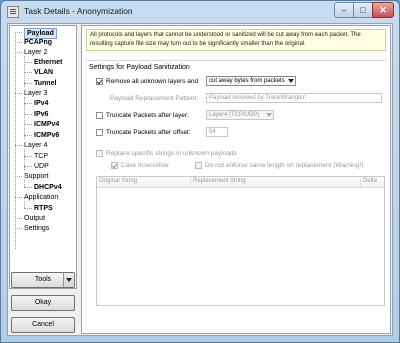 Image resolution: width=400 pixels, height=343 pixels. Describe the element at coordinates (276, 182) in the screenshot. I see `column-replacement-string: Replacement String` at that location.